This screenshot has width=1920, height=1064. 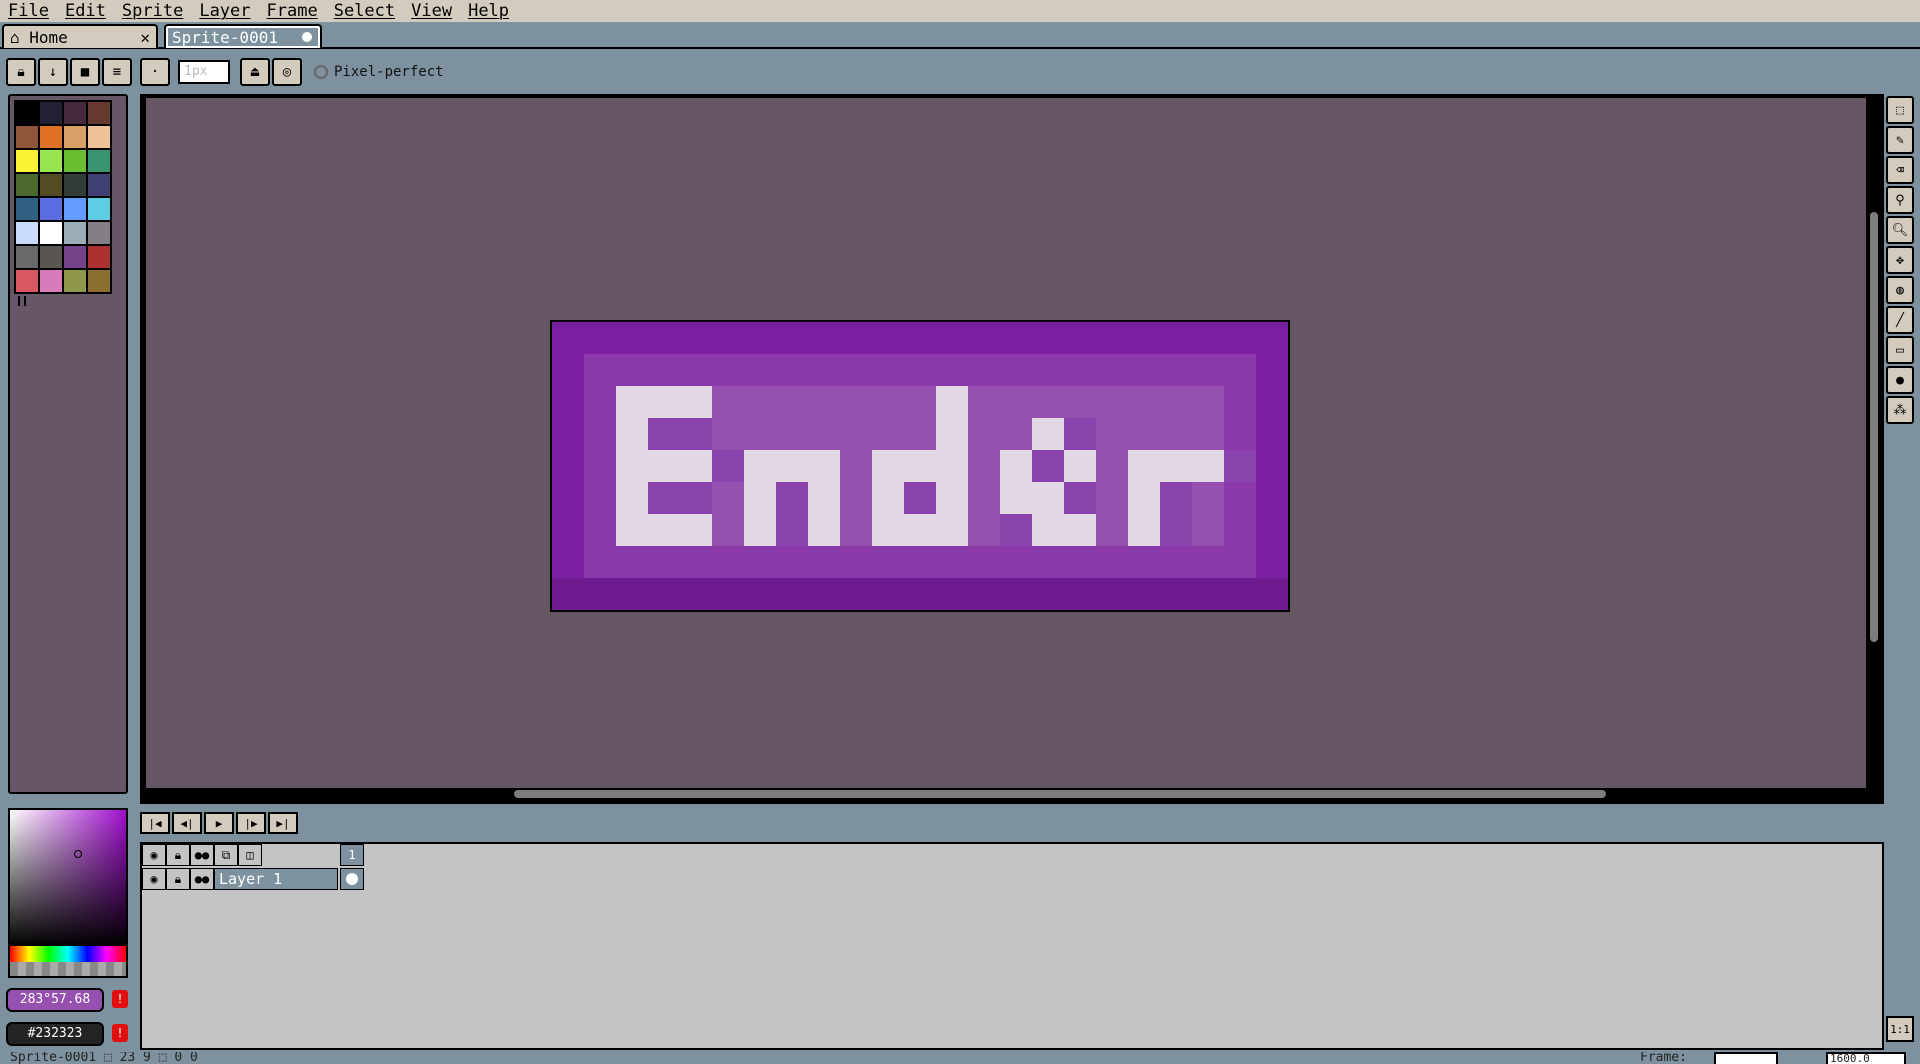 I want to click on link-cels-icon: ◫, so click(x=250, y=855).